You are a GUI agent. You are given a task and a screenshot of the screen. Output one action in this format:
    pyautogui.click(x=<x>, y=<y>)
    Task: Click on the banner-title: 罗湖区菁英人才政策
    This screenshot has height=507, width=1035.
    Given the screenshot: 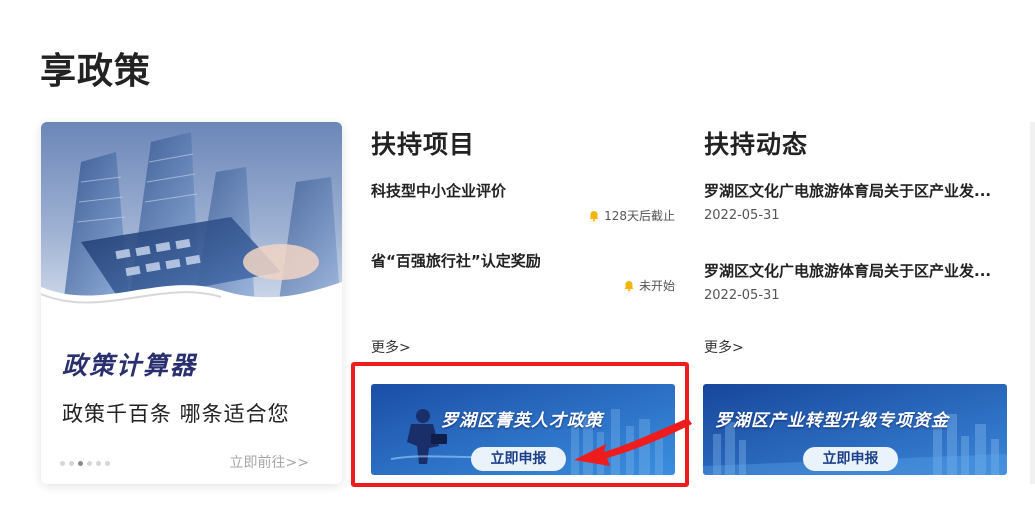 What is the action you would take?
    pyautogui.click(x=522, y=421)
    